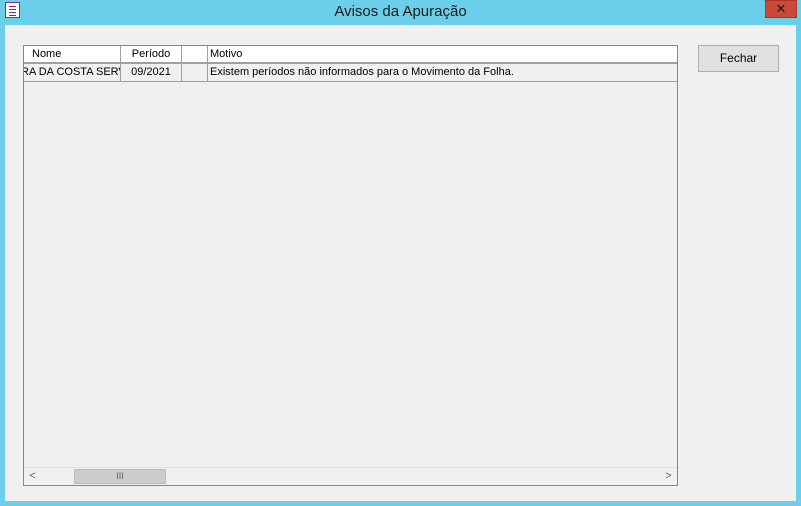  What do you see at coordinates (151, 72) in the screenshot?
I see `cell-periodo: 09/2021` at bounding box center [151, 72].